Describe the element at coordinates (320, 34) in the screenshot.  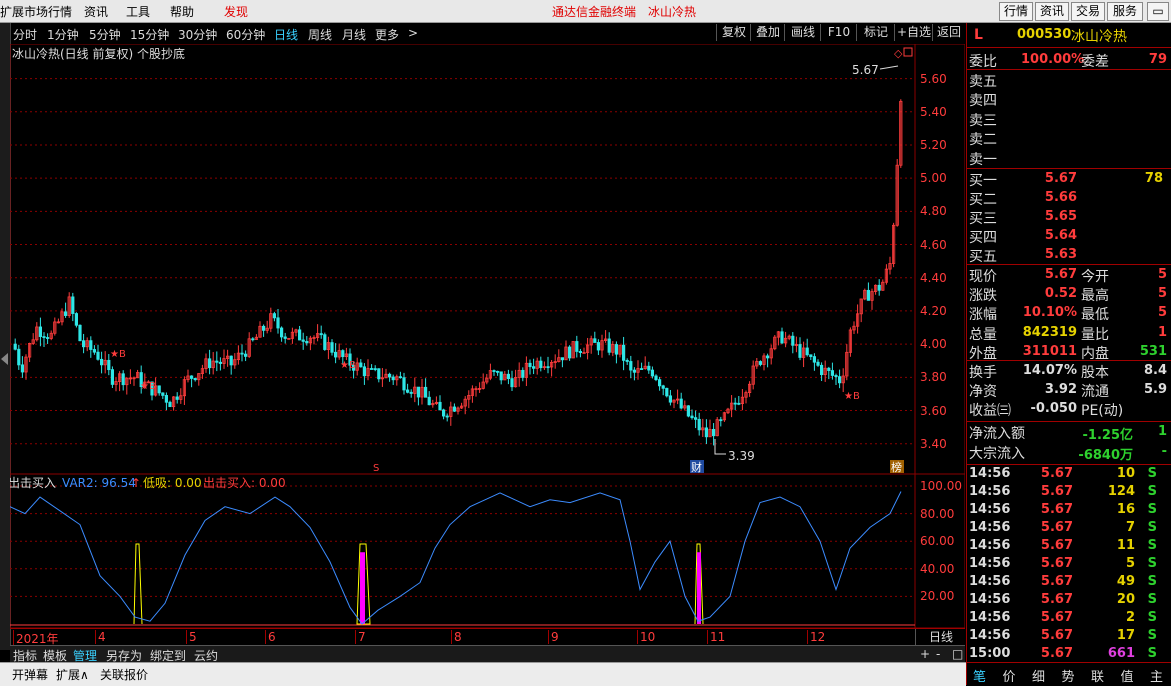
I see `period-weekly: 周线` at that location.